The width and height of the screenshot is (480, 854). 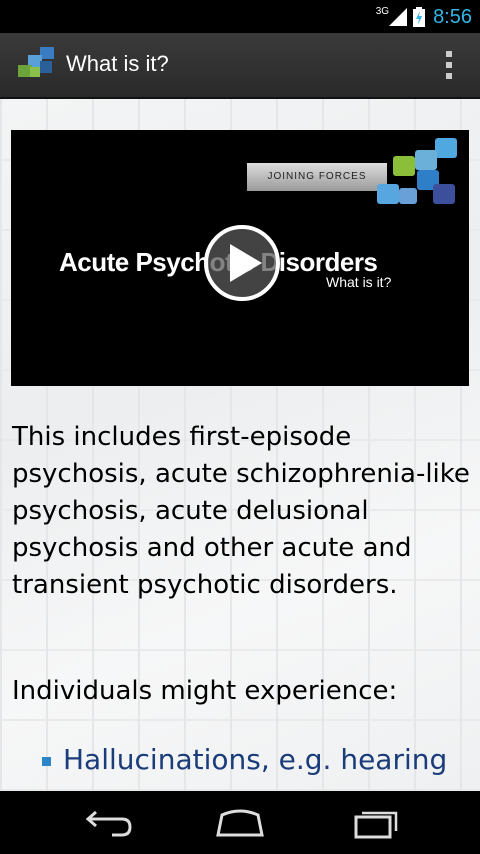 What do you see at coordinates (449, 66) in the screenshot?
I see `overflow-menu-icon` at bounding box center [449, 66].